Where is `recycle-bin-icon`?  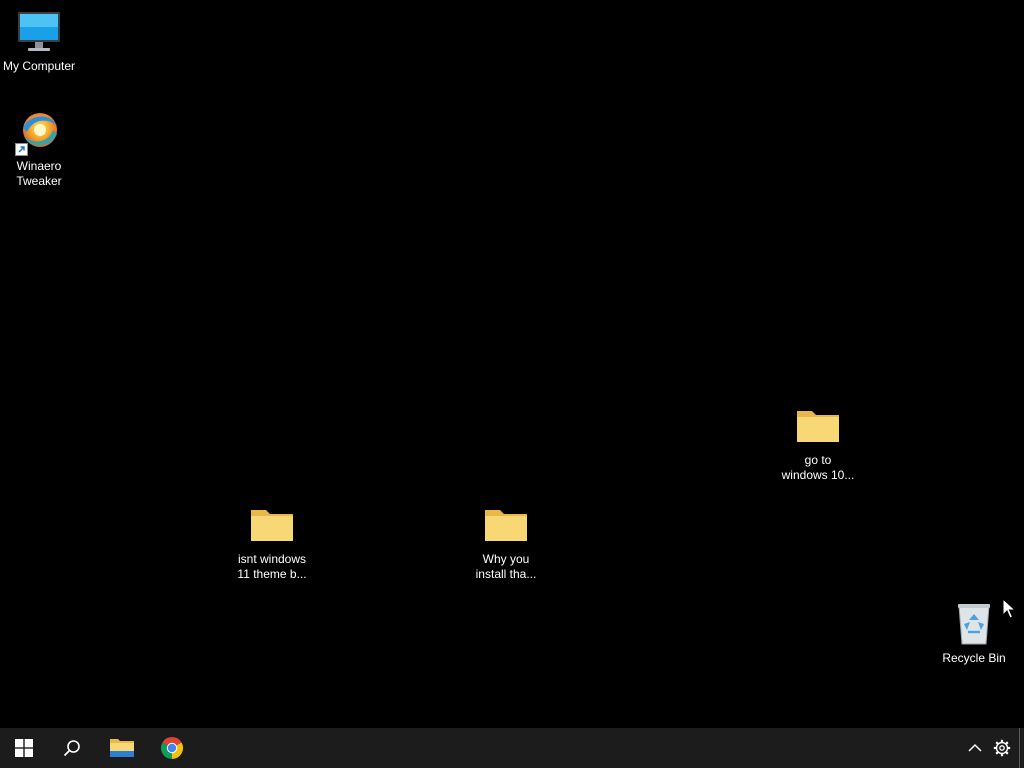
recycle-bin-icon is located at coordinates (974, 624).